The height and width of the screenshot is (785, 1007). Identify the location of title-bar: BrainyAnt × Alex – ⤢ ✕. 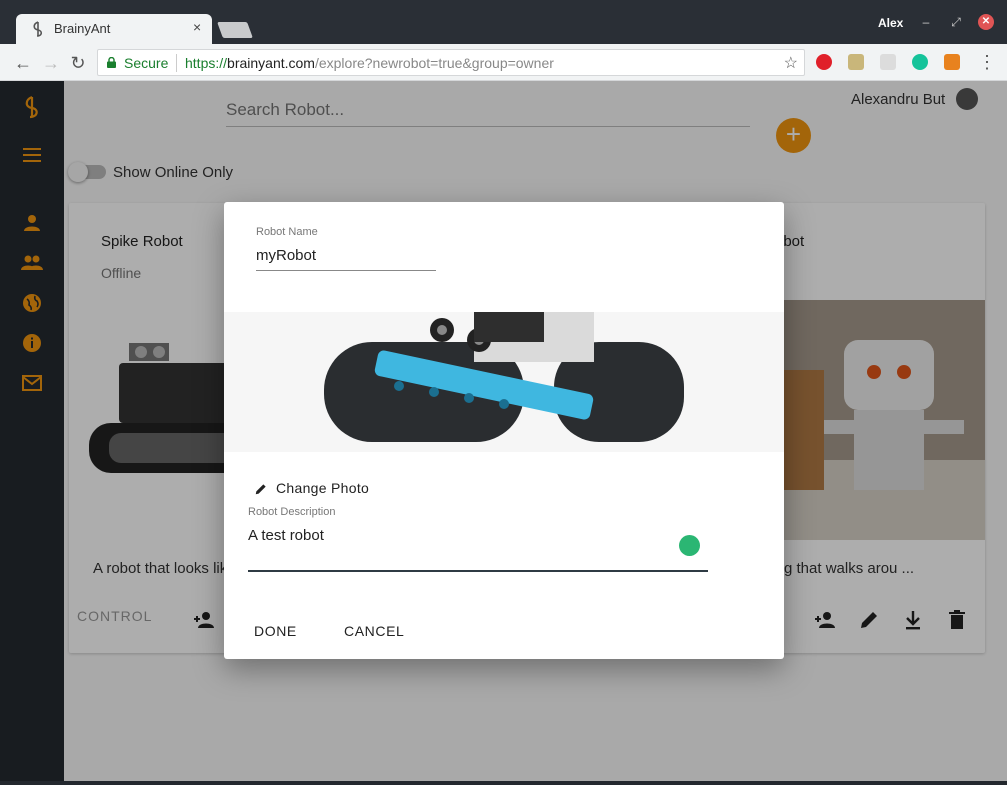
(503, 22).